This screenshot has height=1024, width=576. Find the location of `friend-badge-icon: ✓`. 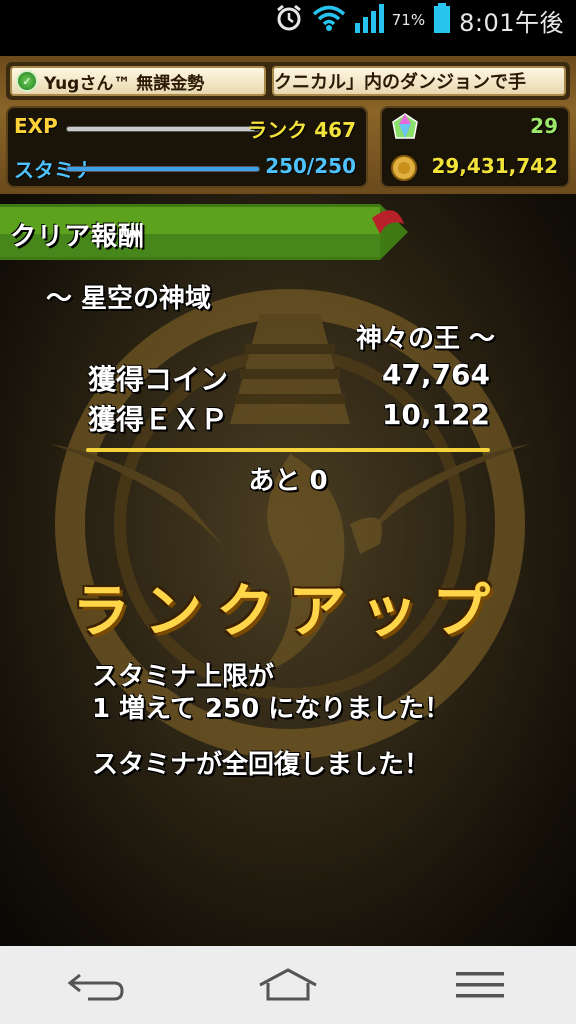

friend-badge-icon: ✓ is located at coordinates (27, 81).